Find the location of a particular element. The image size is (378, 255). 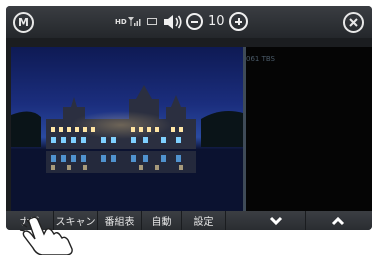

volume-down-button is located at coordinates (194, 21).